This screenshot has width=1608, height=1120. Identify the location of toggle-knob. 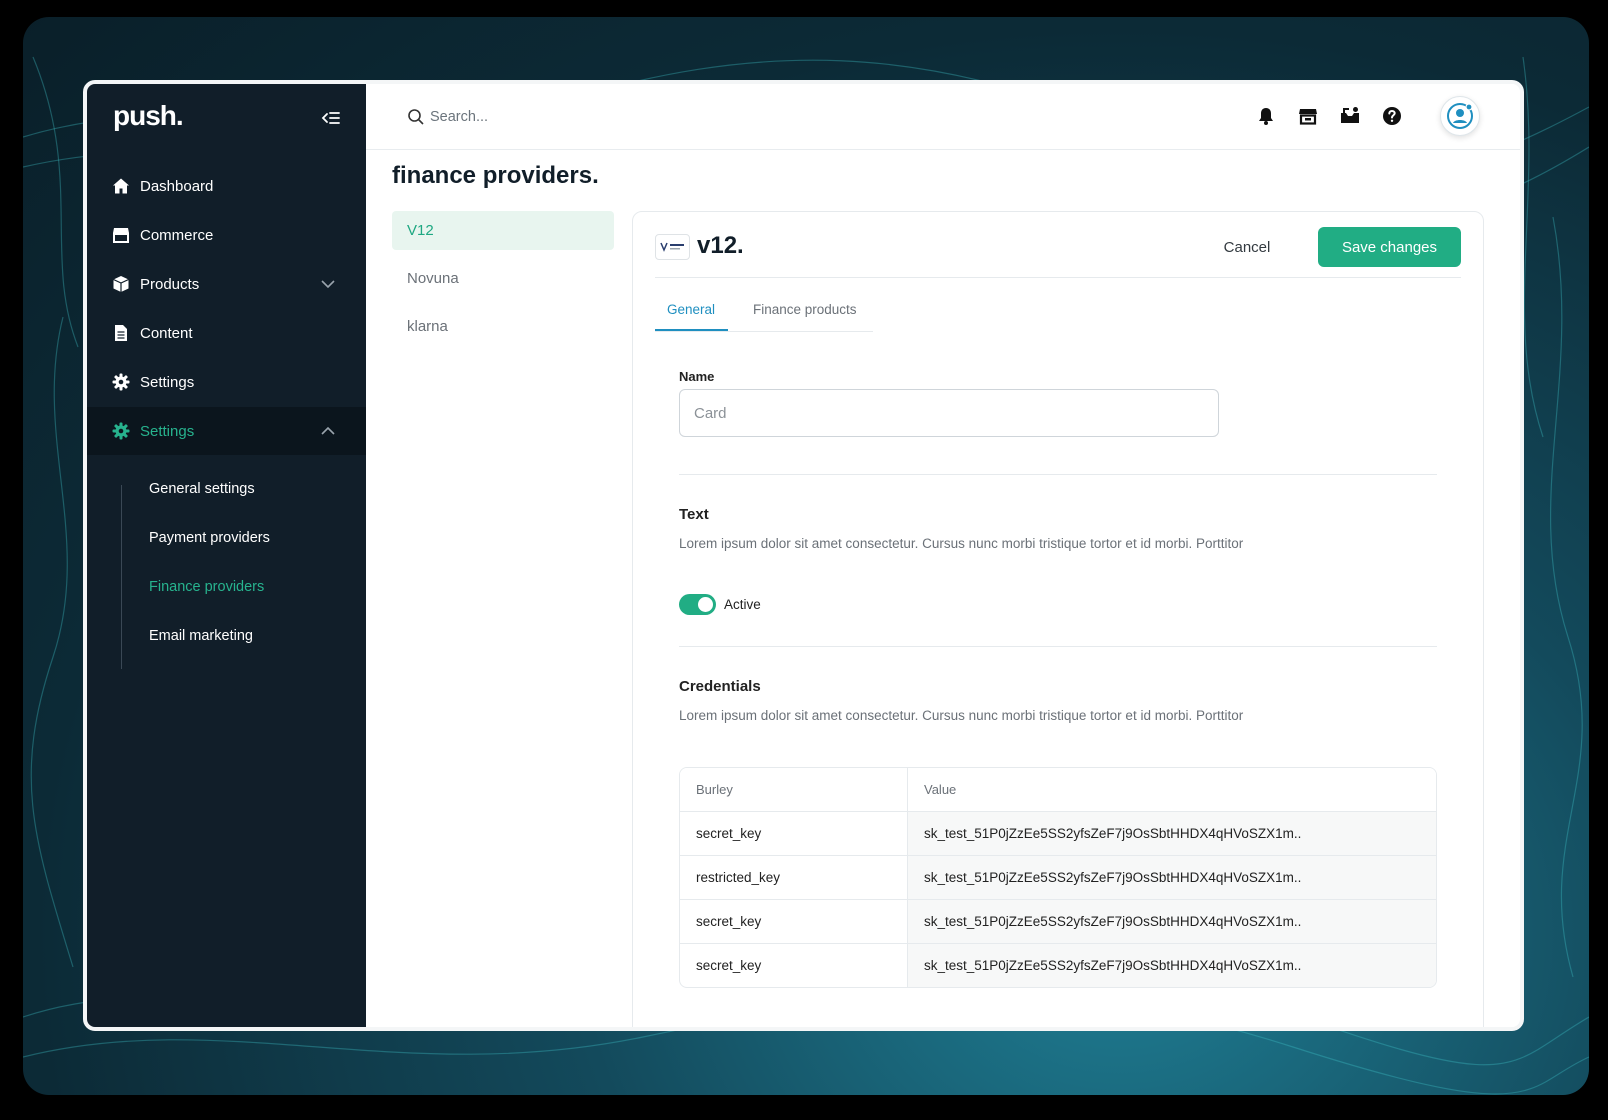
(705, 604).